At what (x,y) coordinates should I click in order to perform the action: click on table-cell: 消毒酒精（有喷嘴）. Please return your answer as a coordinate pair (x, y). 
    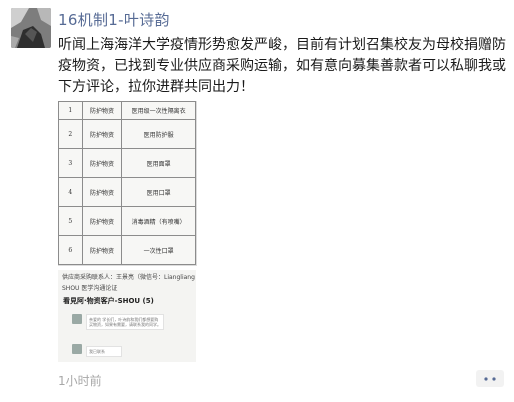
    Looking at the image, I should click on (158, 221).